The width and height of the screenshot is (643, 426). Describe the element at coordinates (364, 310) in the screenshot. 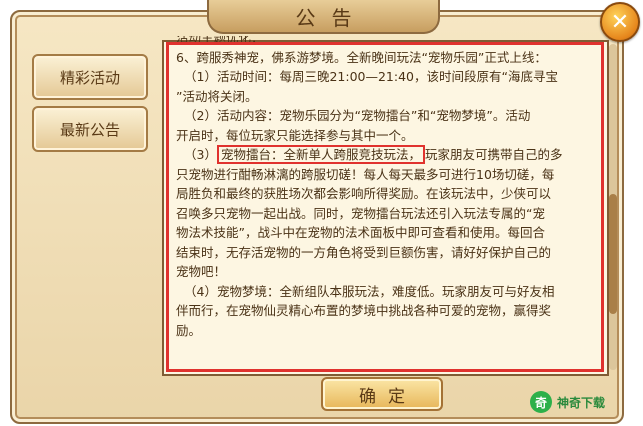

I see `notice-line: 伴而行，在宠物仙灵精心布置的梦境中挑战各种可爱的宠物，赢得奖` at that location.